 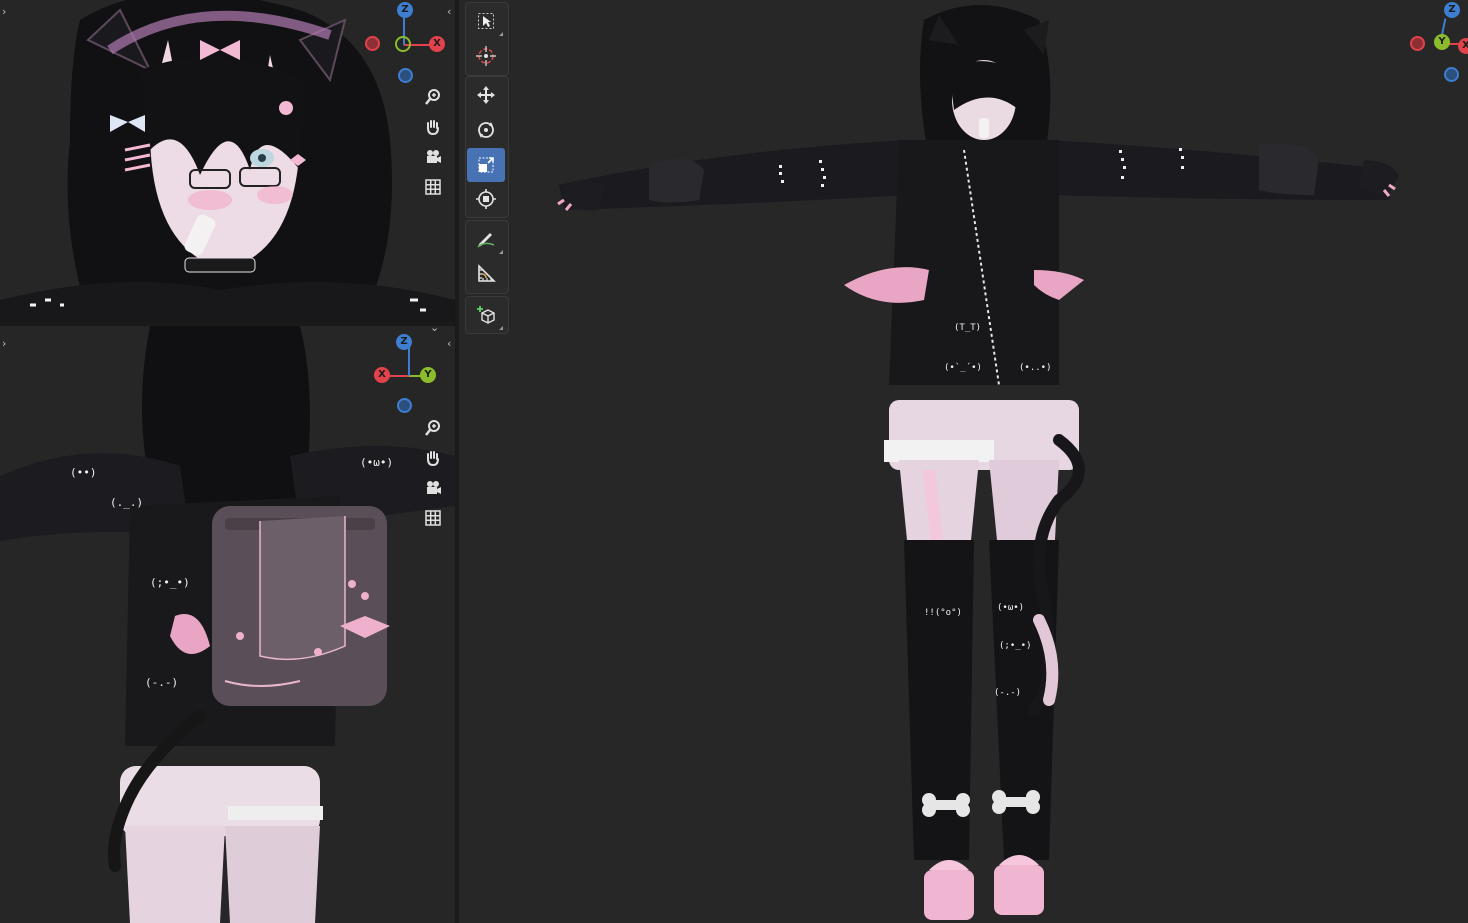 I want to click on shorts, so click(x=220, y=801).